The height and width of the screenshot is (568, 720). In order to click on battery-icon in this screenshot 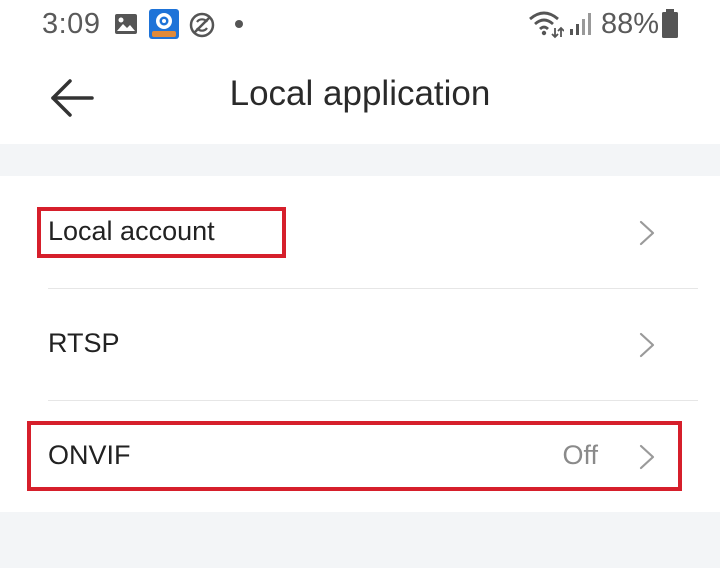, I will do `click(670, 23)`.